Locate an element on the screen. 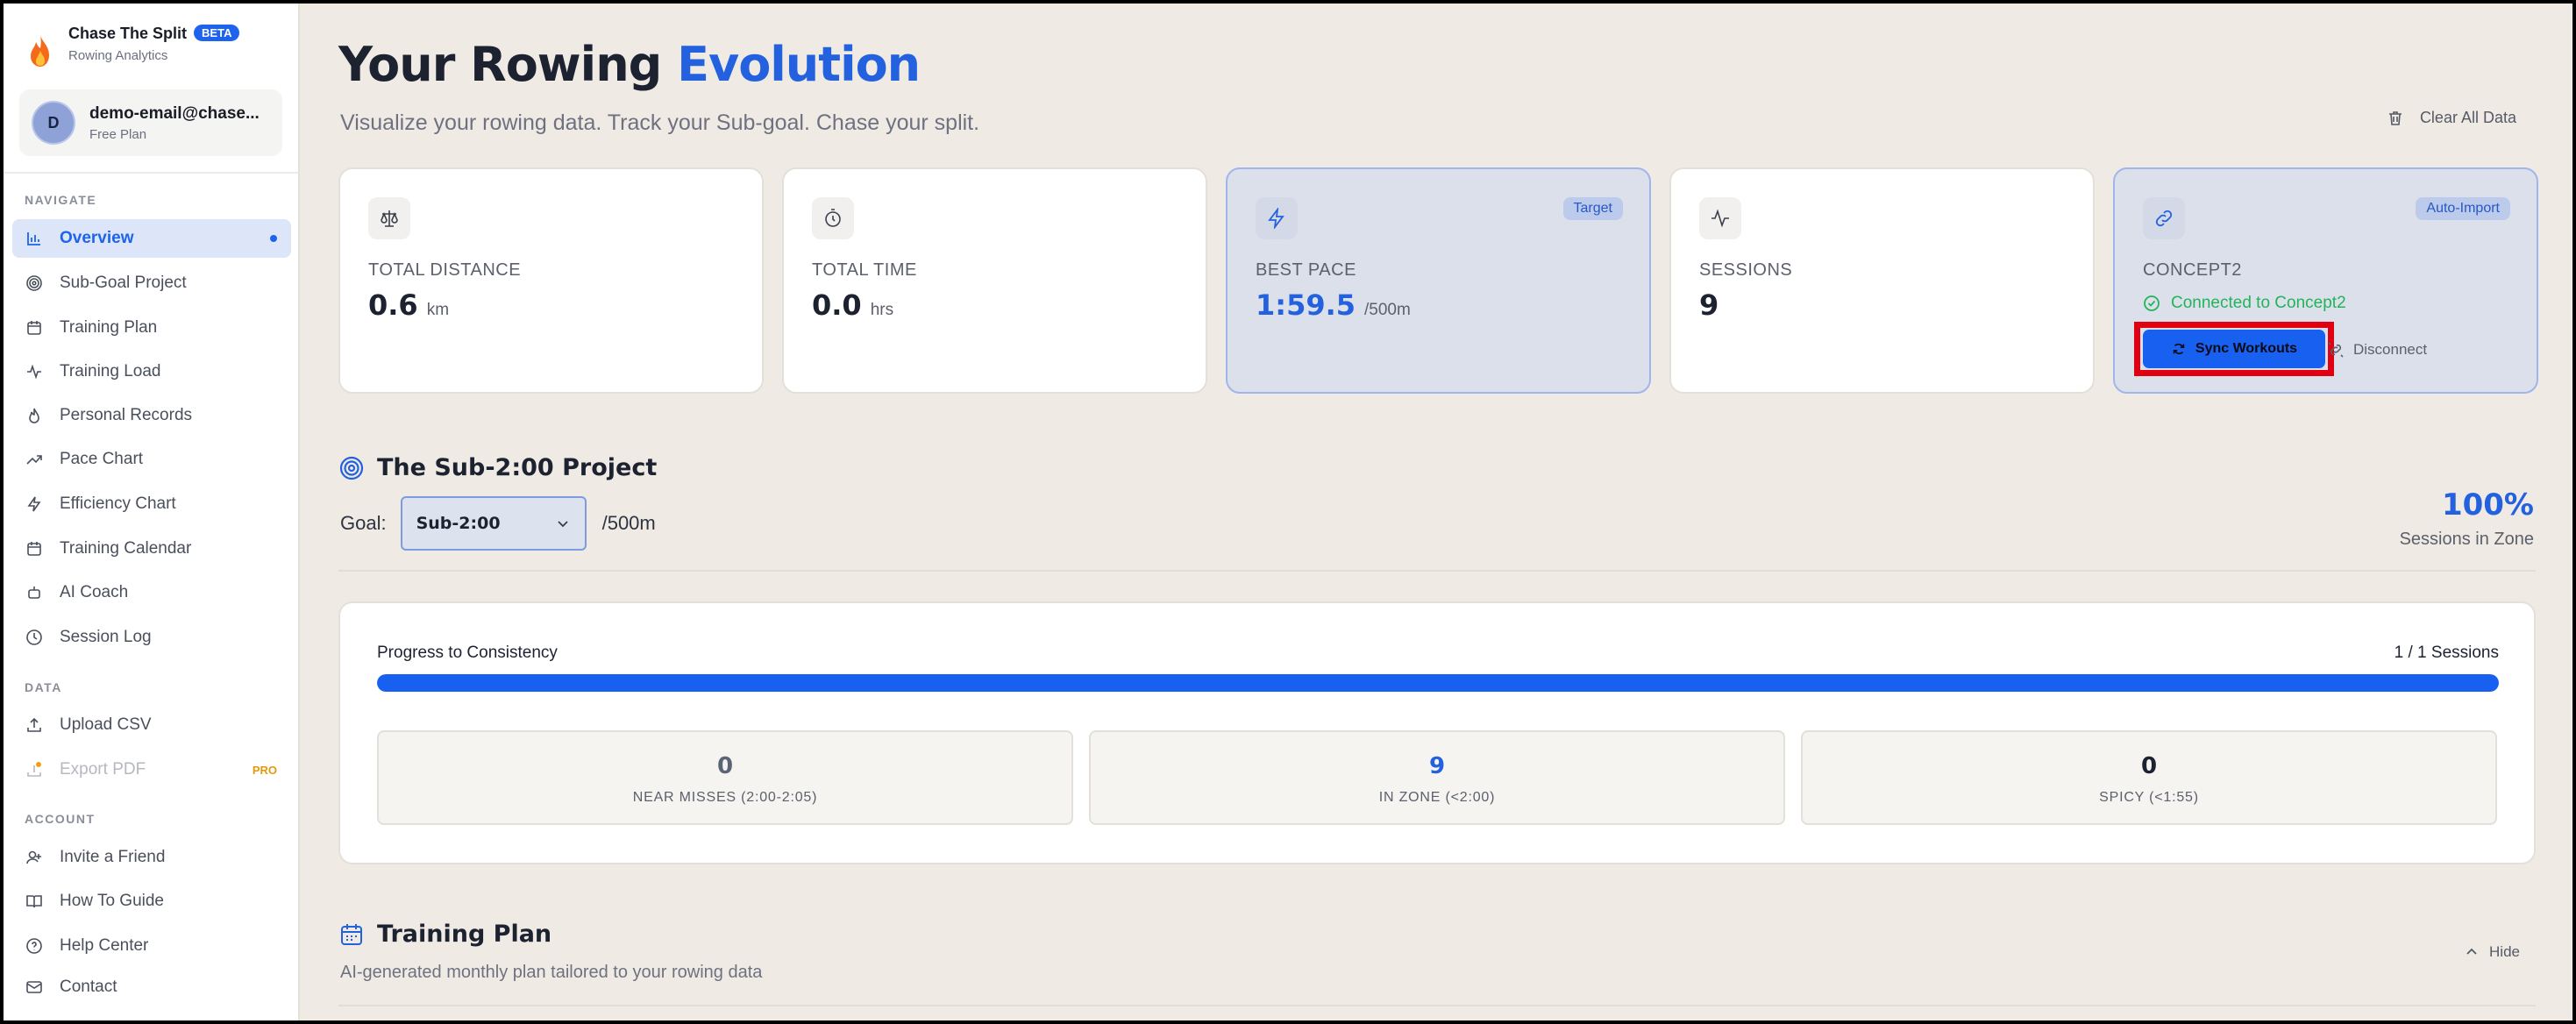 This screenshot has height=1024, width=2576. brand-subtitle: Rowing Analytics is located at coordinates (118, 55).